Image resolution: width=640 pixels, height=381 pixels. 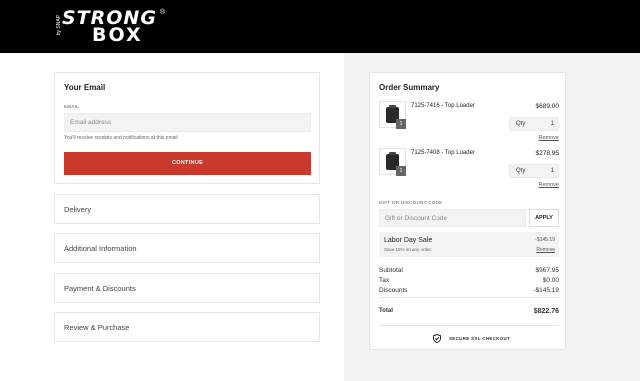 What do you see at coordinates (547, 153) in the screenshot?
I see `item-price: $278.95` at bounding box center [547, 153].